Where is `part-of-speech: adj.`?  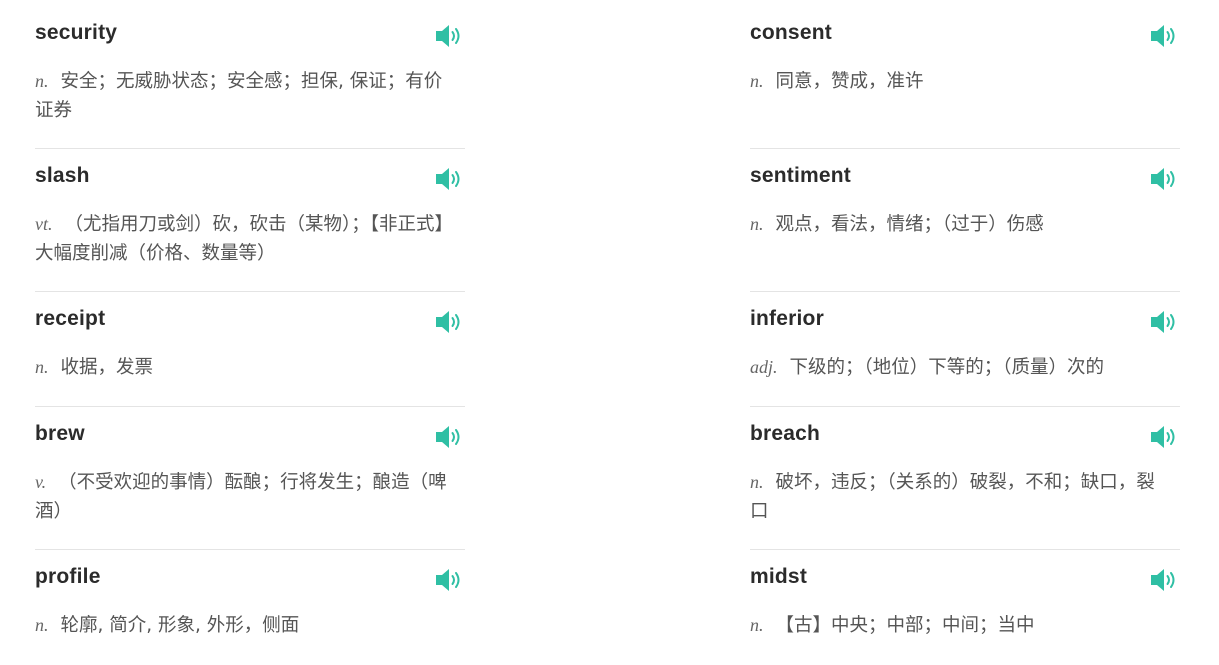
part-of-speech: adj. is located at coordinates (764, 367).